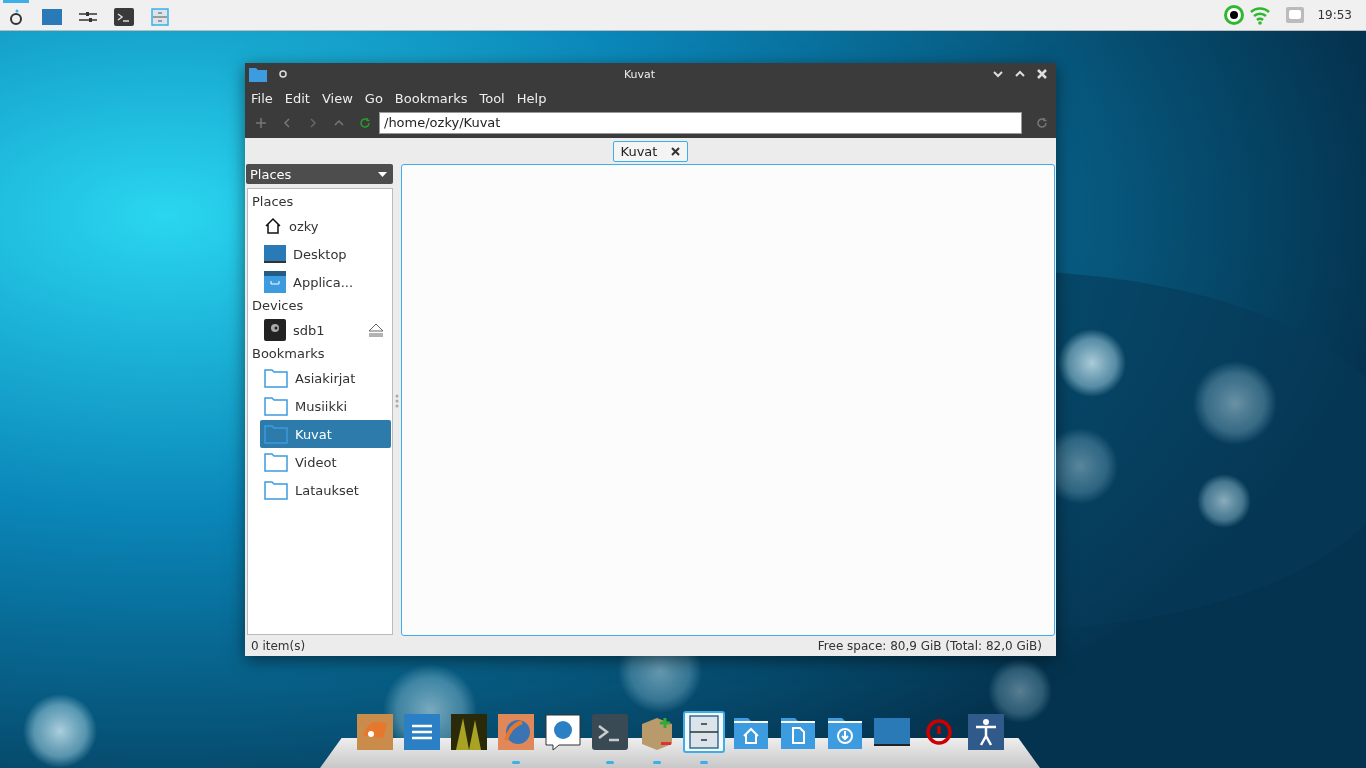 This screenshot has width=1366, height=768. I want to click on place-item: Asiakirjat, so click(325, 378).